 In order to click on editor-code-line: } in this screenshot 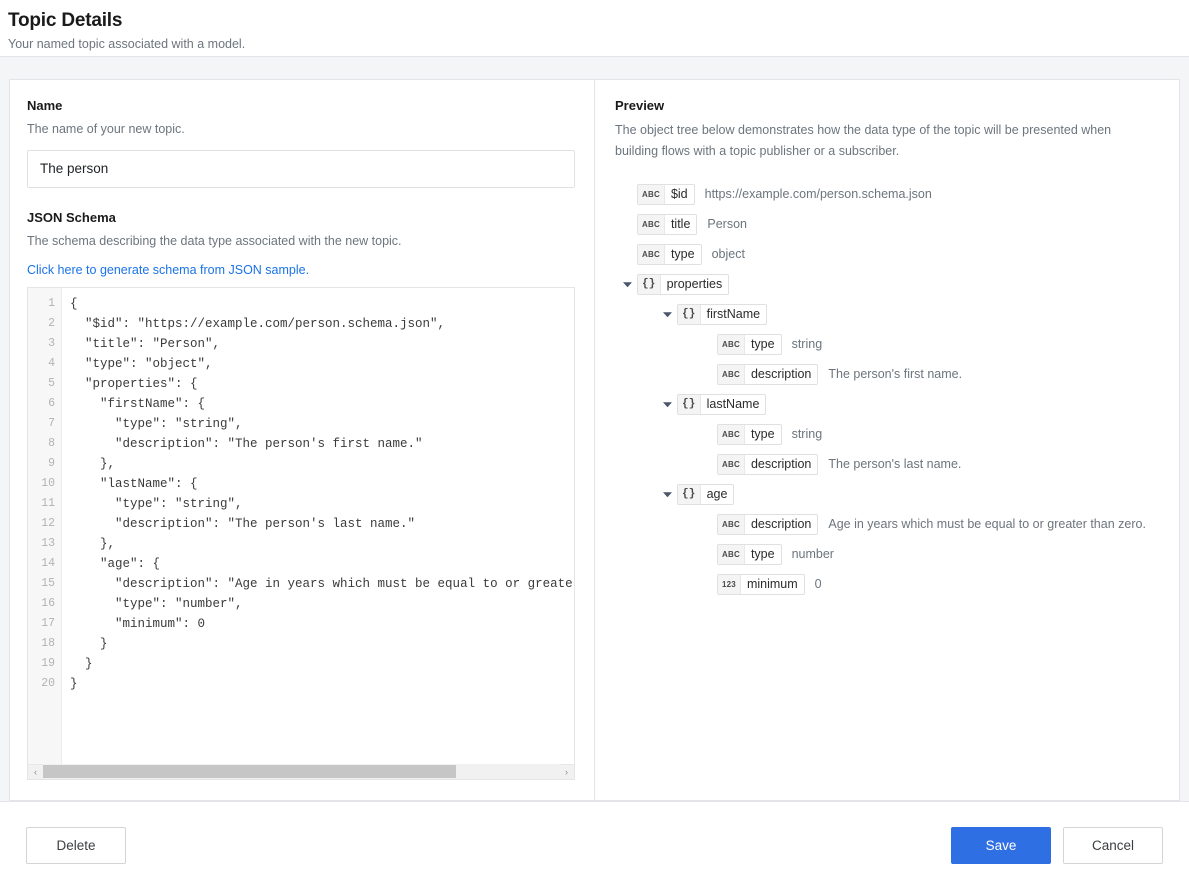, I will do `click(74, 683)`.